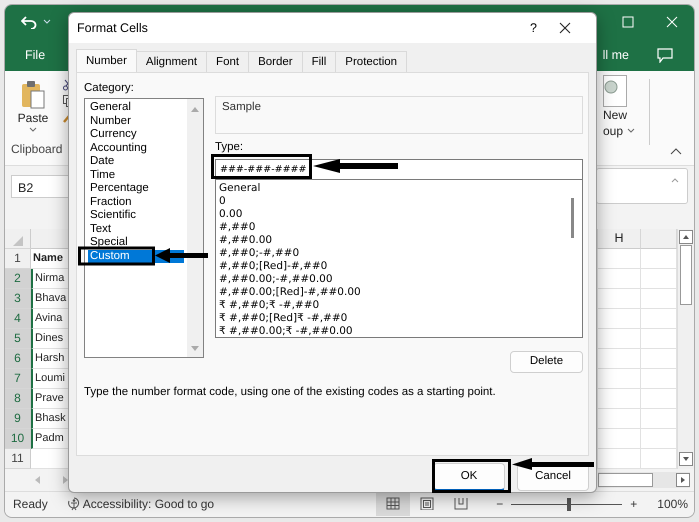  Describe the element at coordinates (30, 504) in the screenshot. I see `status-text: Ready` at that location.